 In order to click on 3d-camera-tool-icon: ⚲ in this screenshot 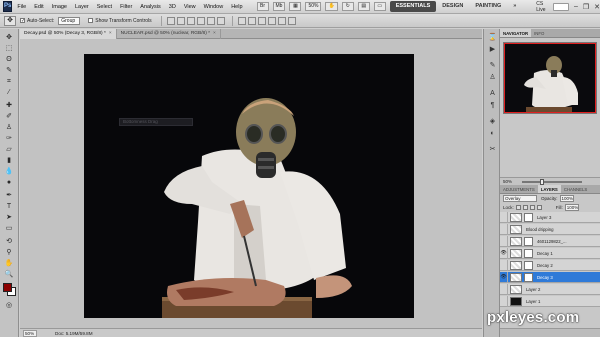, I will do `click(9, 252)`.